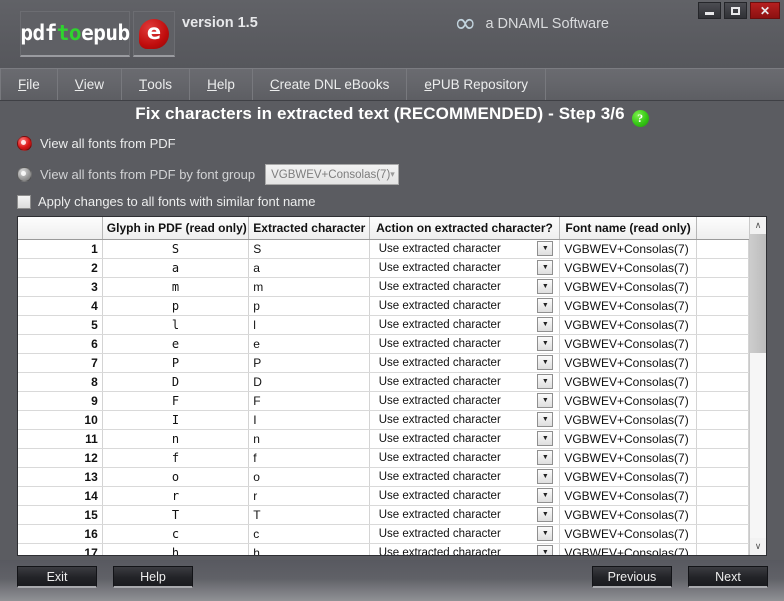 This screenshot has height=601, width=784. I want to click on menu-item-view: View, so click(90, 84).